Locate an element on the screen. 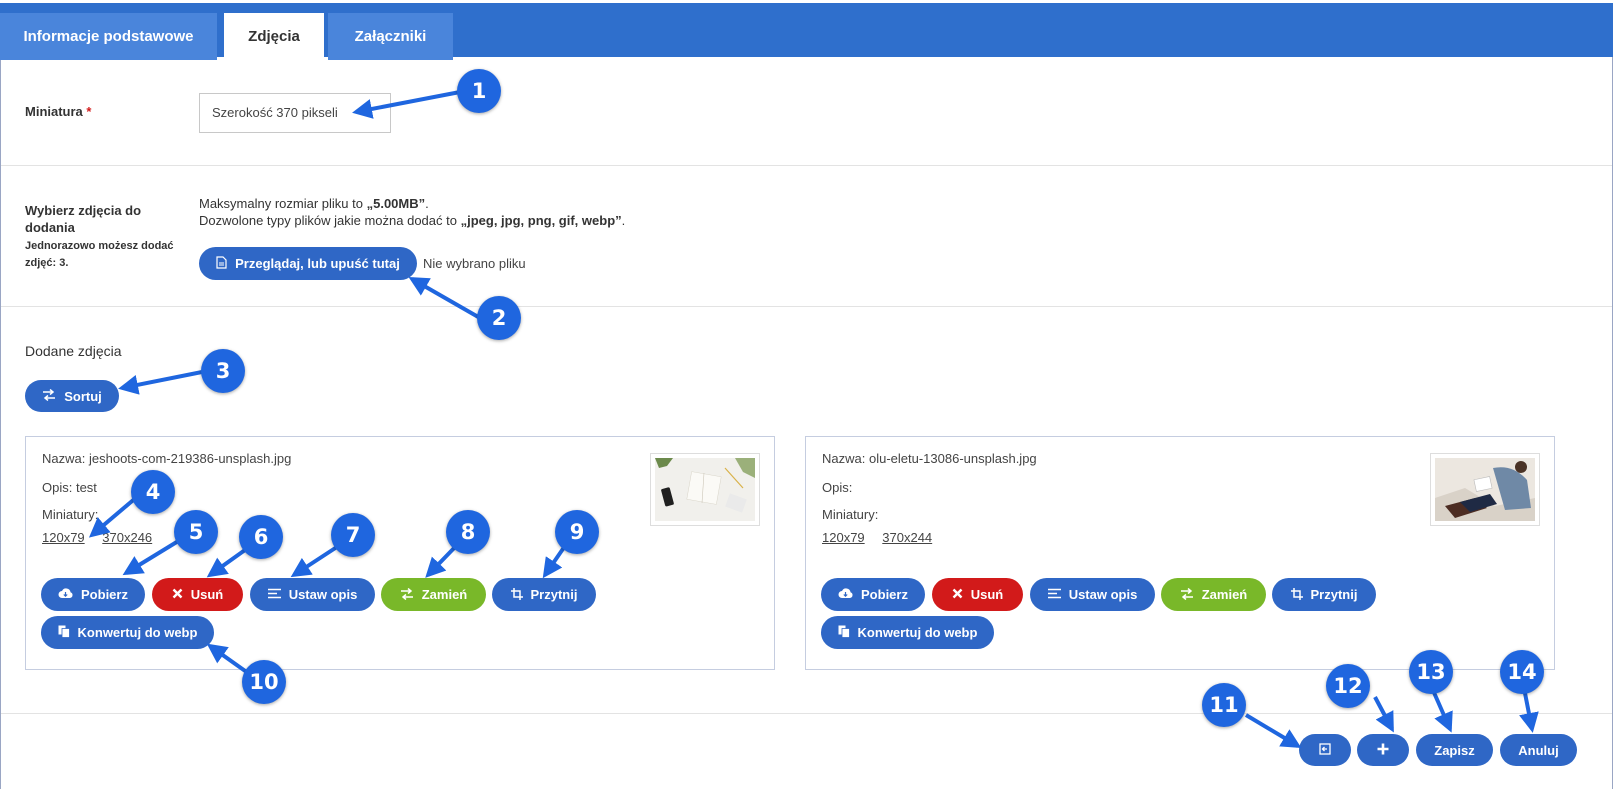 The image size is (1620, 789). photo-desc: Opis: is located at coordinates (837, 487).